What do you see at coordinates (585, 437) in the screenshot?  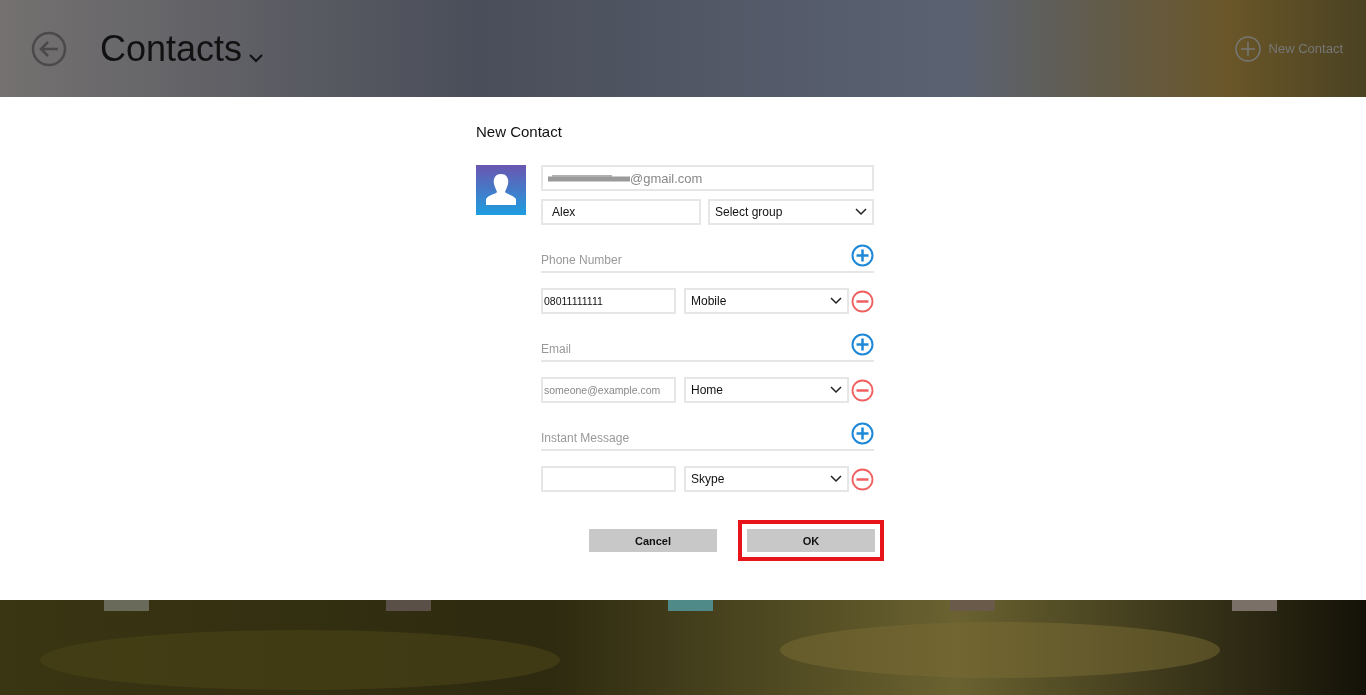 I see `section-label: Instant Message` at bounding box center [585, 437].